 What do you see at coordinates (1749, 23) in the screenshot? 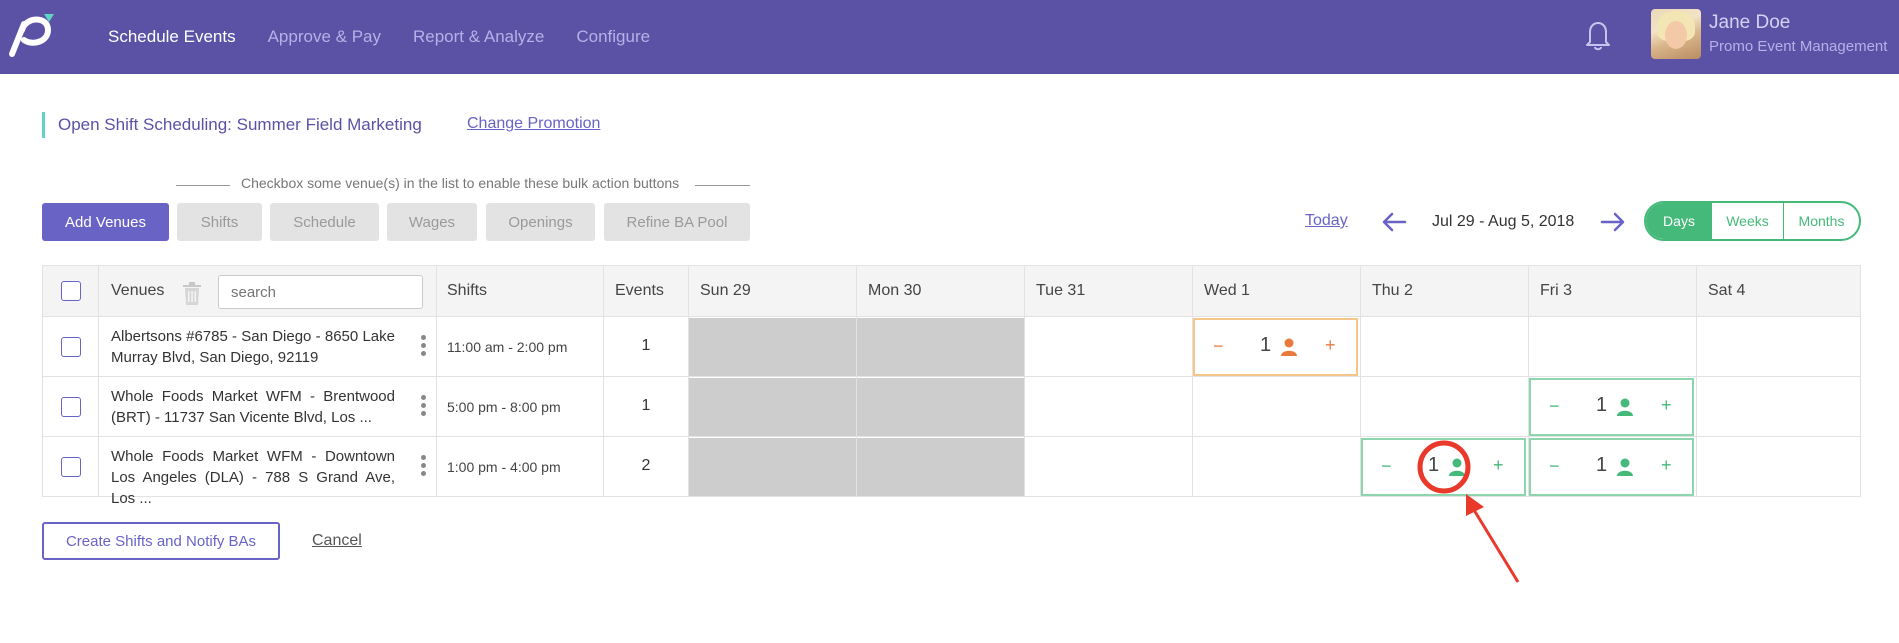
I see `user-name: Jane Doe` at bounding box center [1749, 23].